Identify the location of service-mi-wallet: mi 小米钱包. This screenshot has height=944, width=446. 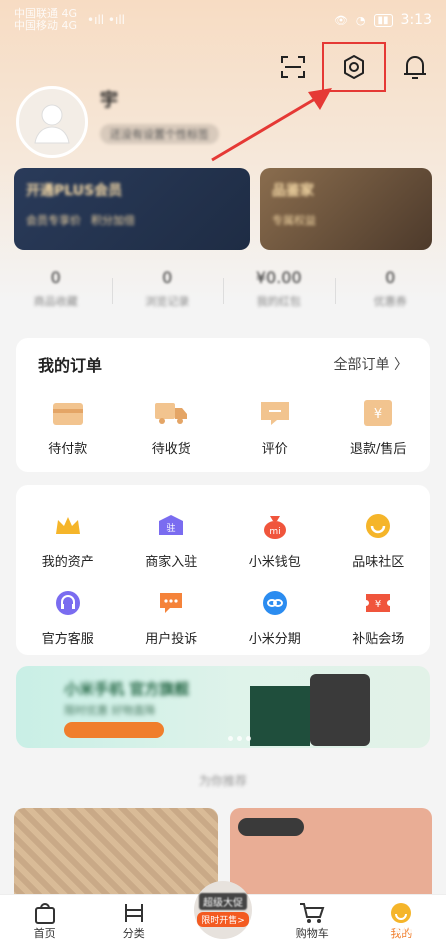
(275, 540).